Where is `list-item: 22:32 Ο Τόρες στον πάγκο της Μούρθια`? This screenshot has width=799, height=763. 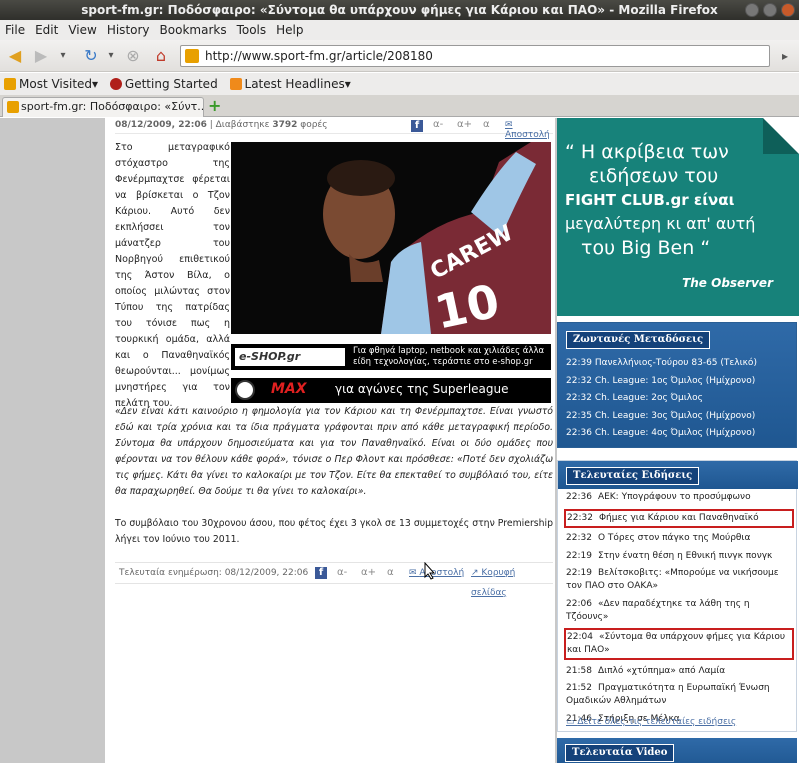 list-item: 22:32 Ο Τόρες στον πάγκο της Μούρθια is located at coordinates (680, 538).